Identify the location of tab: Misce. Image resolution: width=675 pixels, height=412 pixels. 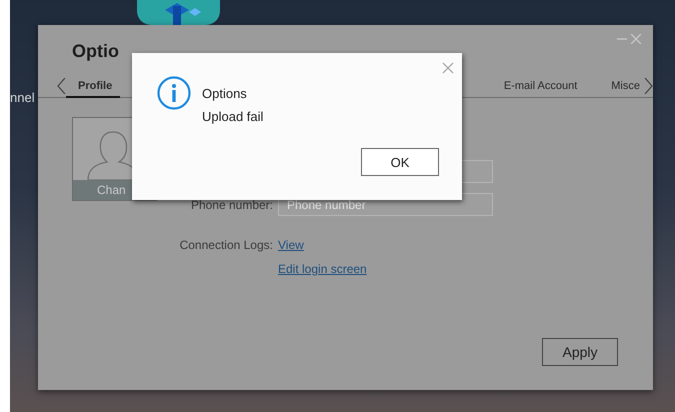
(625, 89).